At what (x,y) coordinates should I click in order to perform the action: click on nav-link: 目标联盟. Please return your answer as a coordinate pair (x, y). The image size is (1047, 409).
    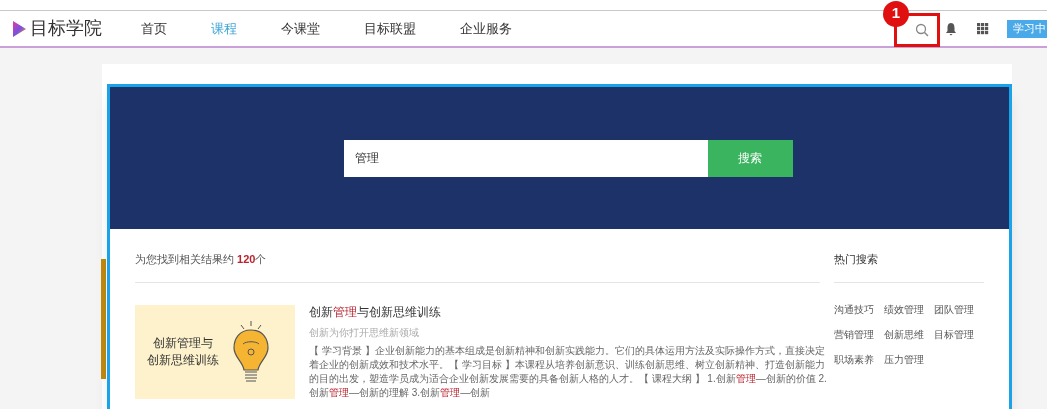
    Looking at the image, I should click on (390, 28).